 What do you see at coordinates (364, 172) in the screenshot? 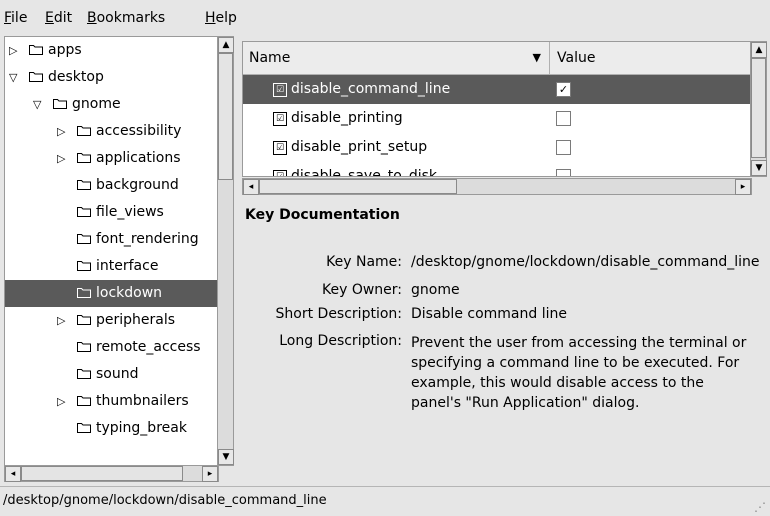
I see `key-name: disable_save_to_disk` at bounding box center [364, 172].